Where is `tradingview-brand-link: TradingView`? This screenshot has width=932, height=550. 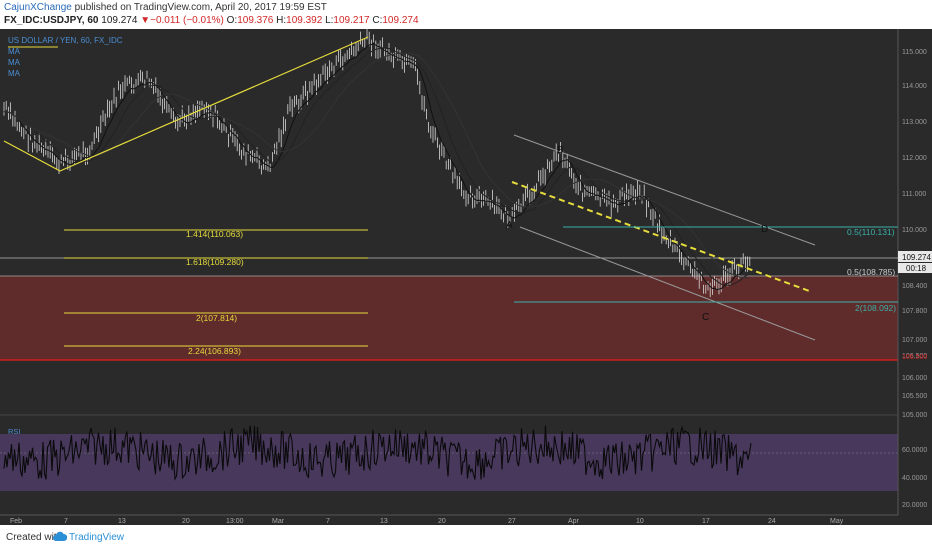
tradingview-brand-link: TradingView is located at coordinates (96, 537).